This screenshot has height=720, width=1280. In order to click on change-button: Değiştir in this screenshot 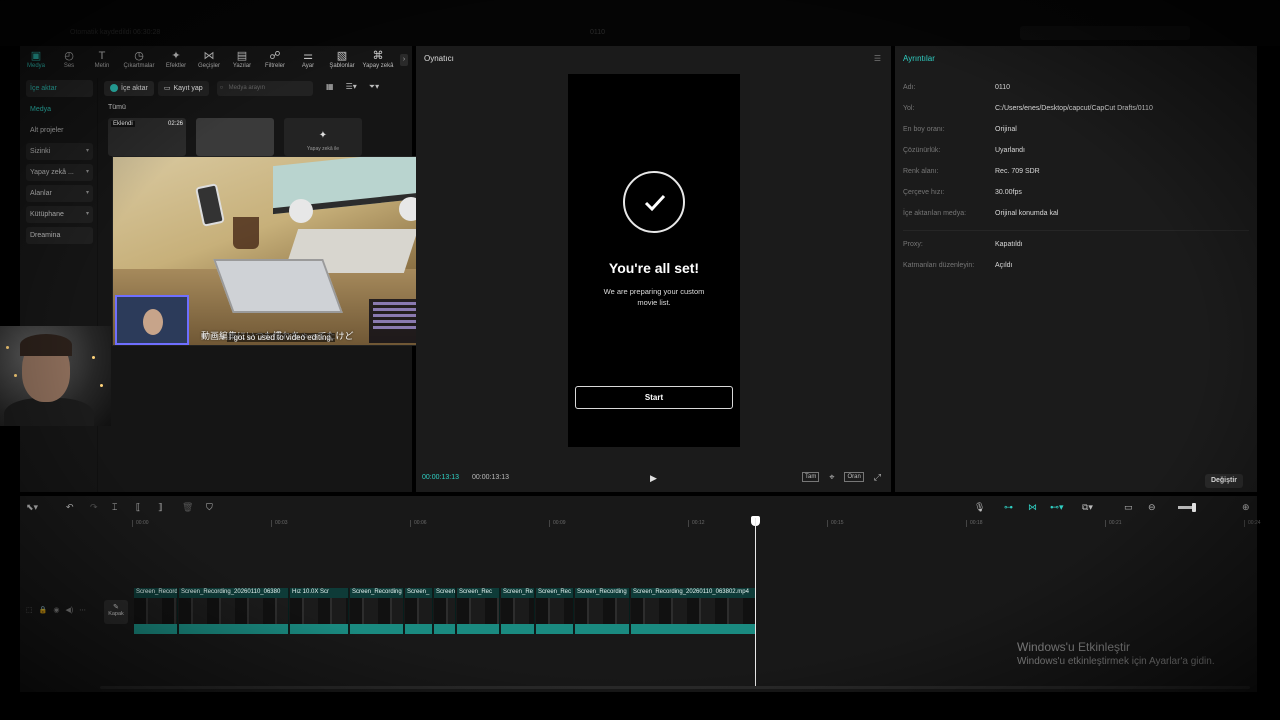, I will do `click(1223, 481)`.